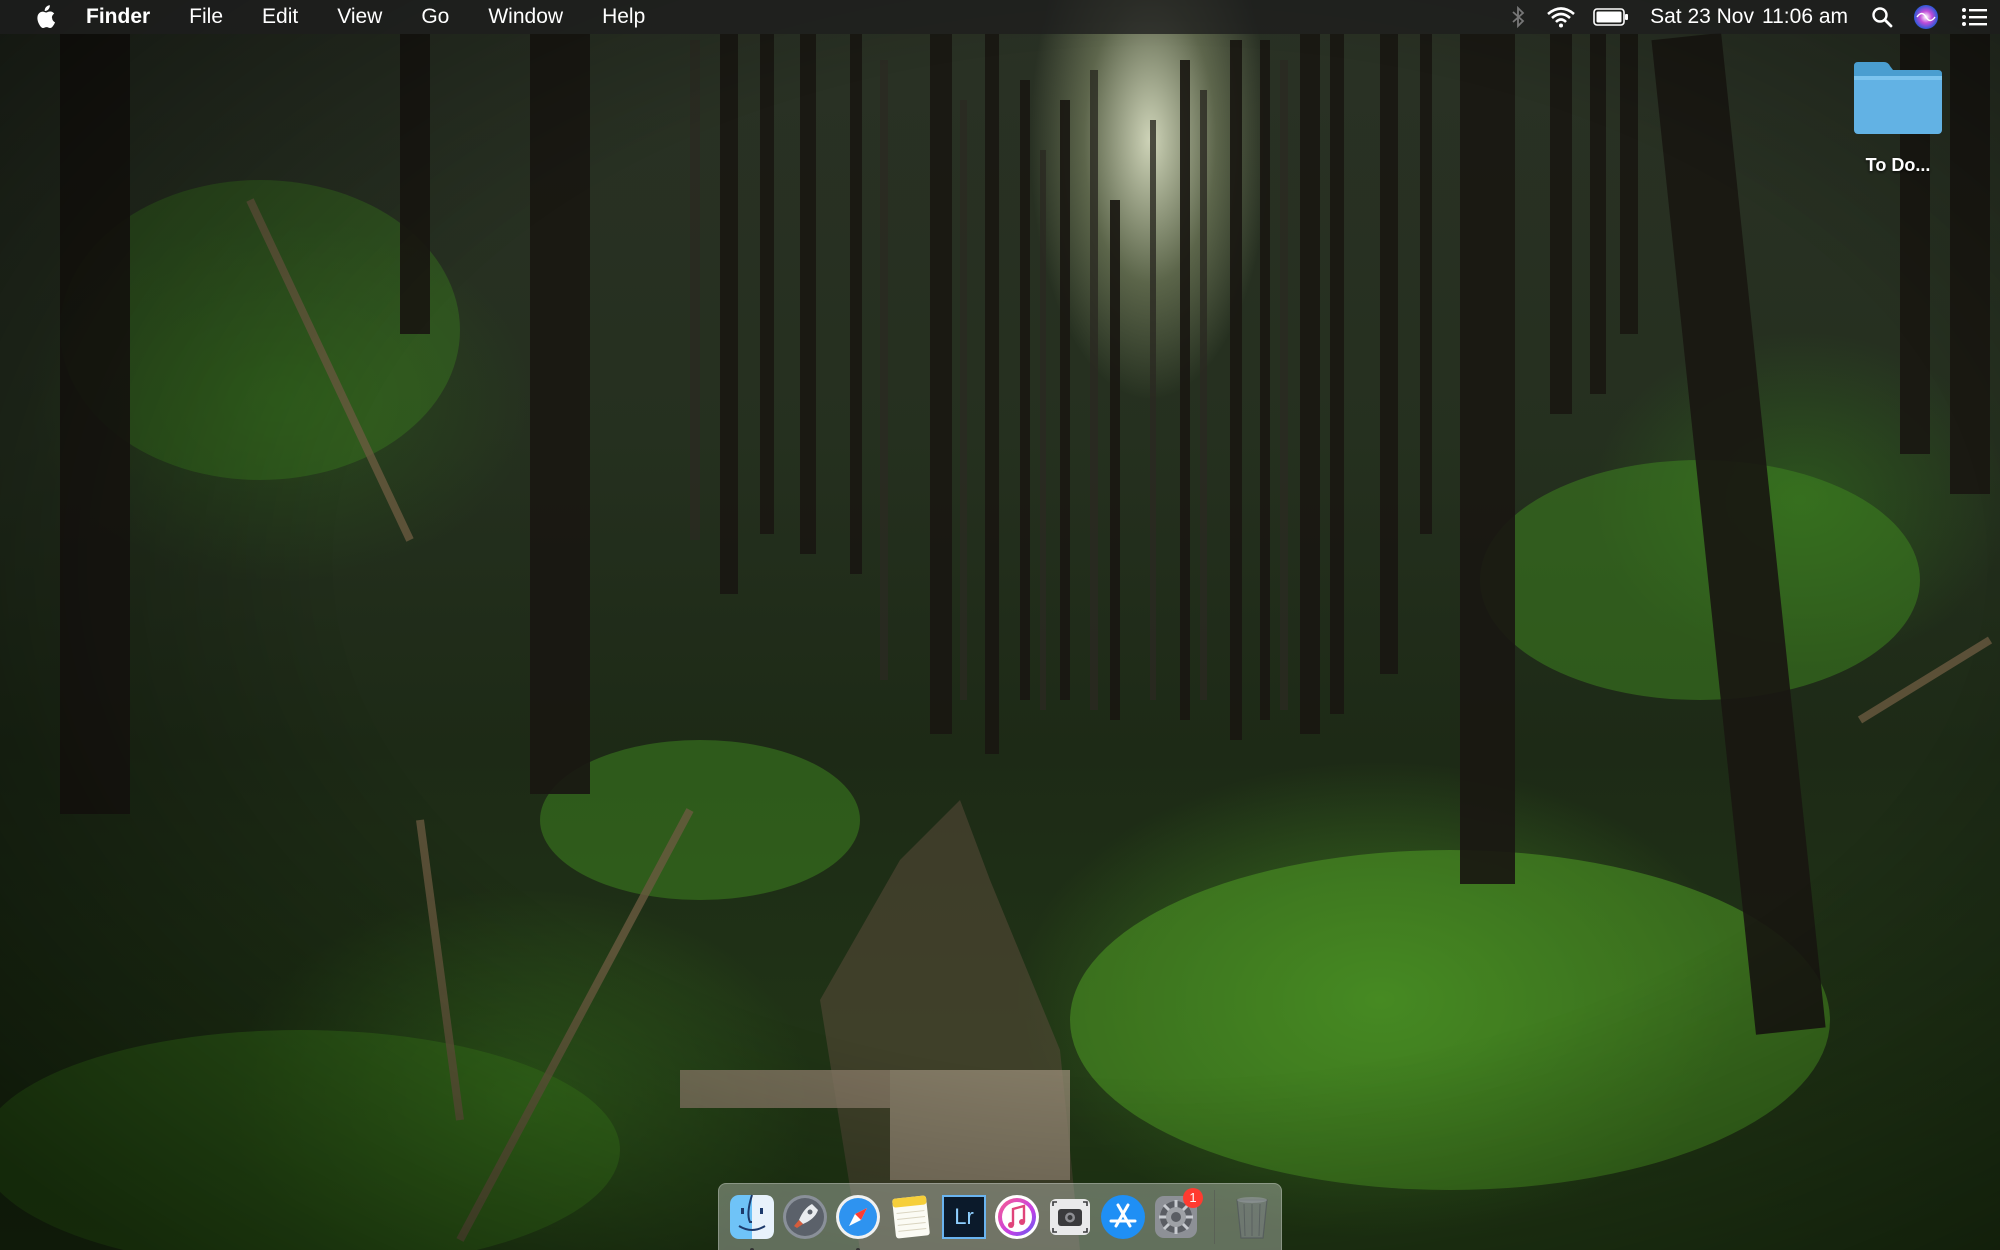  I want to click on dock-lightroom: Lr, so click(964, 1217).